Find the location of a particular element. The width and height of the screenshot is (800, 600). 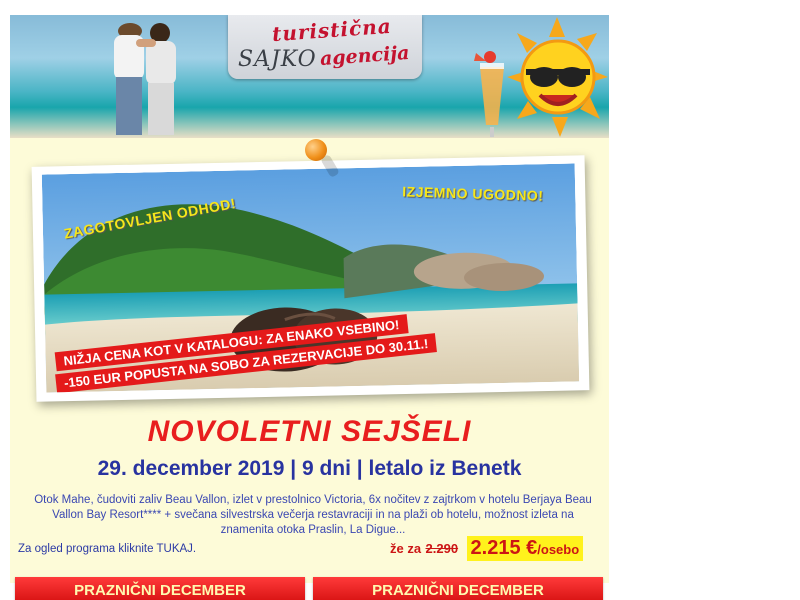

price-new: 2.215 € is located at coordinates (504, 548).